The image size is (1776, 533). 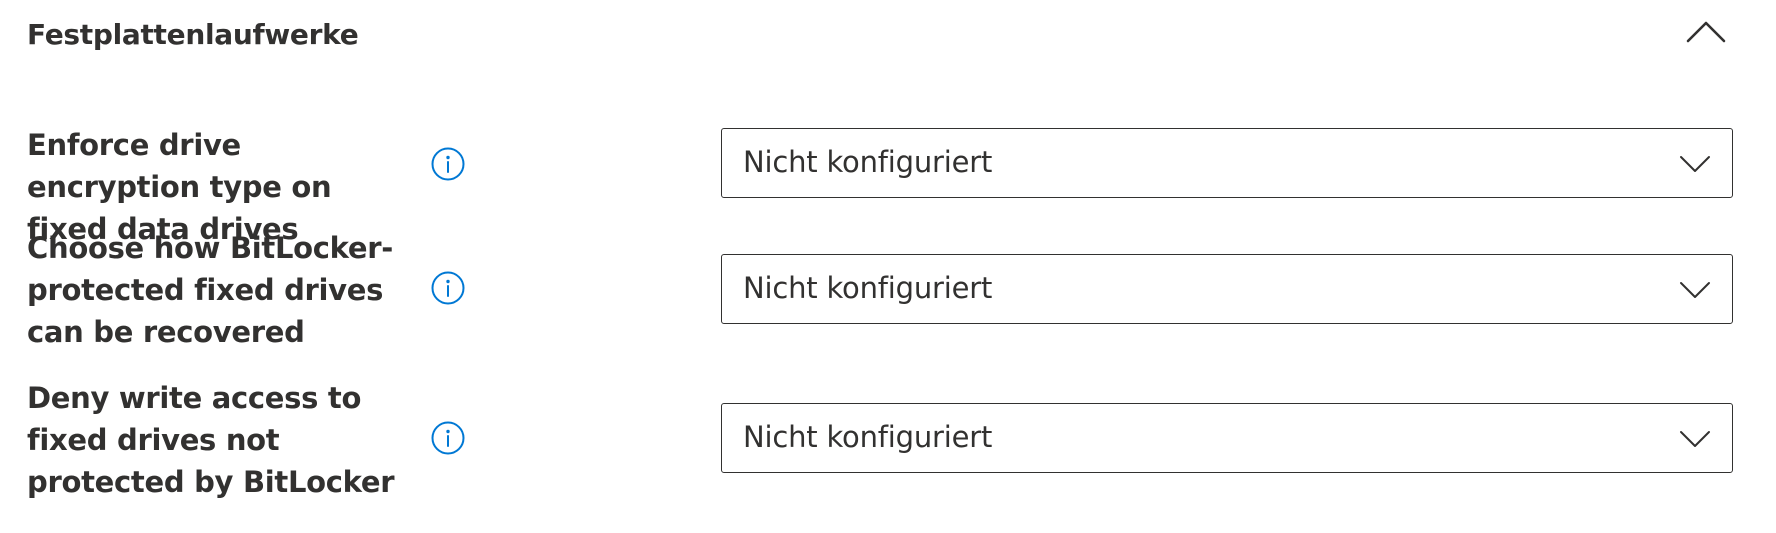 I want to click on chevron-up-icon, so click(x=1706, y=32).